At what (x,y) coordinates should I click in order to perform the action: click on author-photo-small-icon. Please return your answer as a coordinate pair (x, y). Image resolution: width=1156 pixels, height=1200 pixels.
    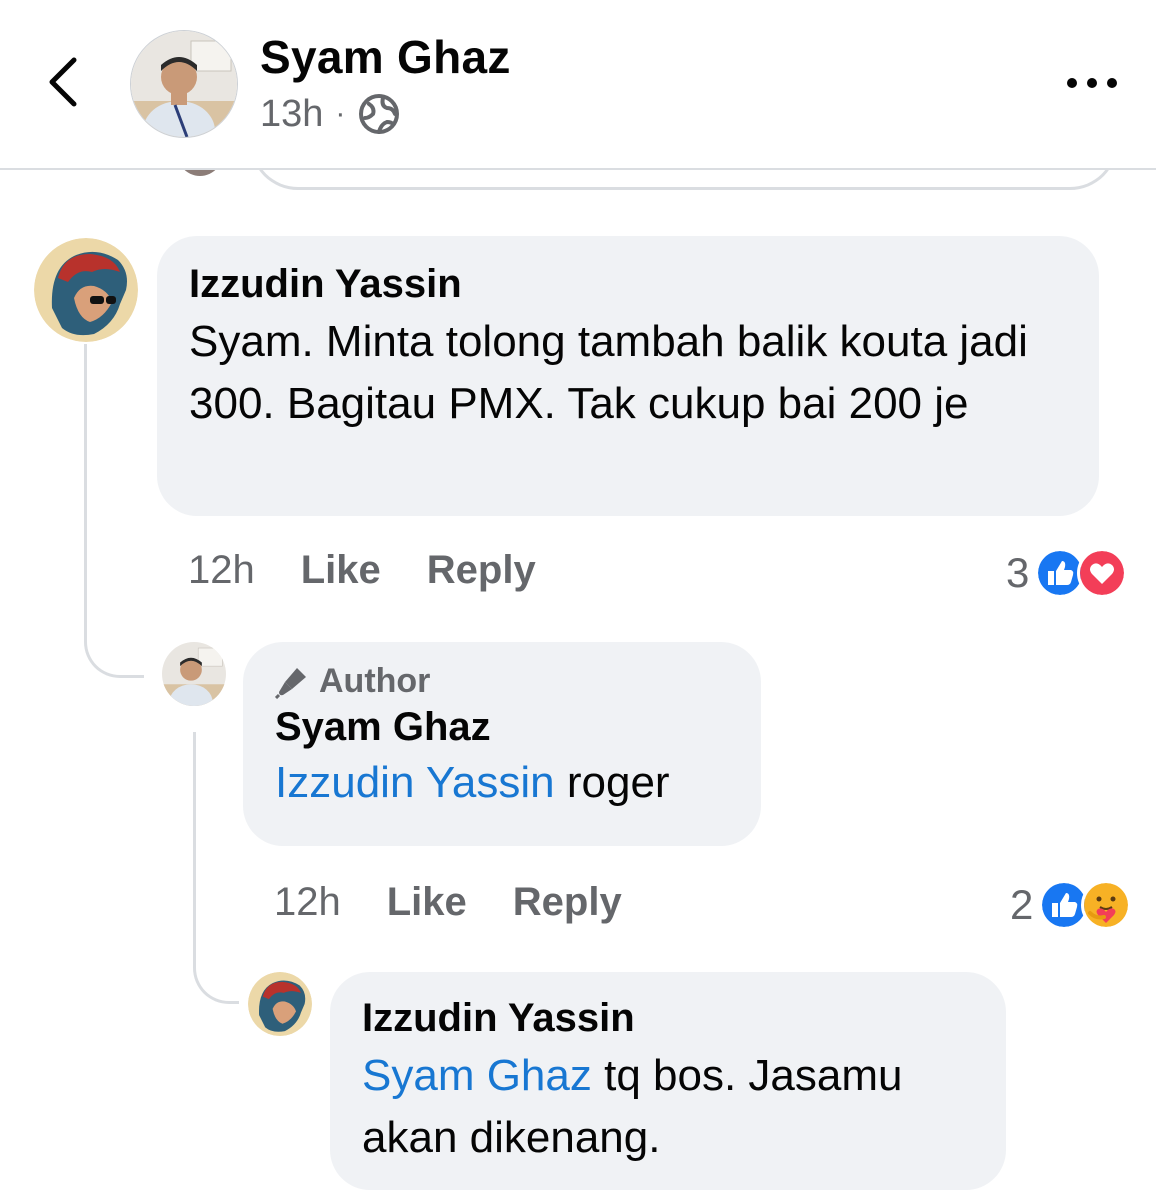
    Looking at the image, I should click on (194, 674).